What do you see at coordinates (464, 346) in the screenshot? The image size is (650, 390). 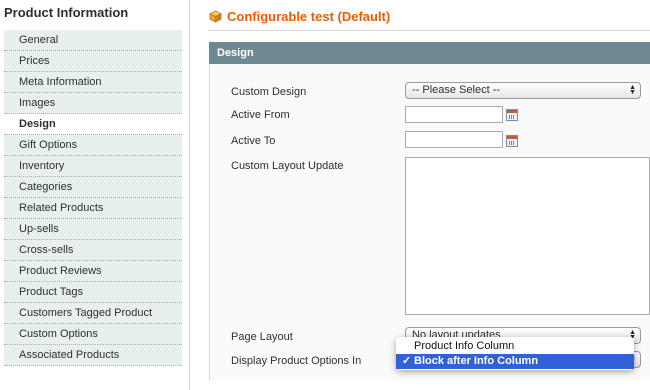 I see `option-label: Product Info Column` at bounding box center [464, 346].